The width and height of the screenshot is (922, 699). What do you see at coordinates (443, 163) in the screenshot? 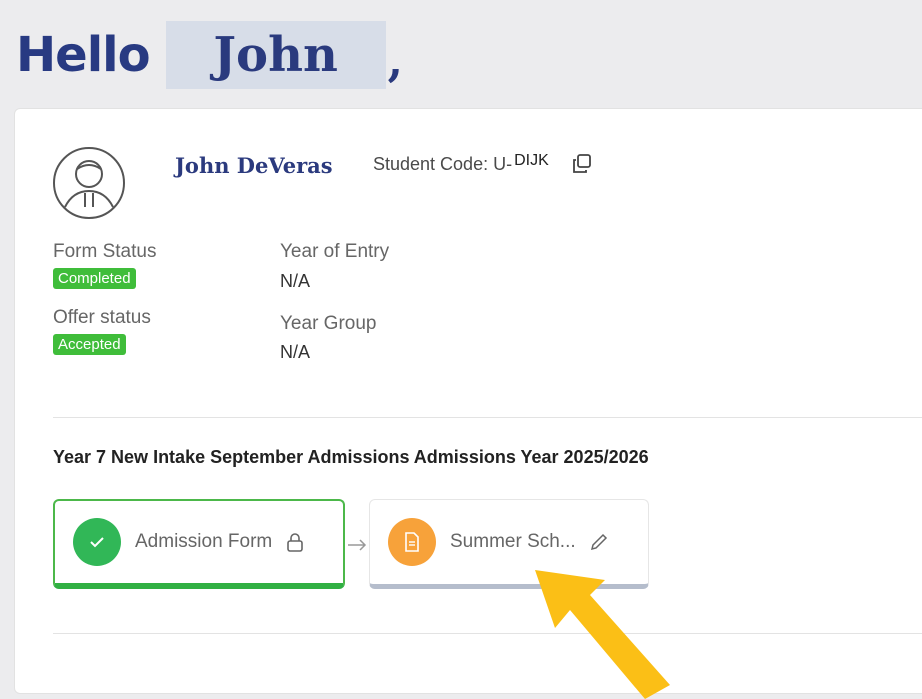
I see `student-code-label: Student Code: U-` at bounding box center [443, 163].